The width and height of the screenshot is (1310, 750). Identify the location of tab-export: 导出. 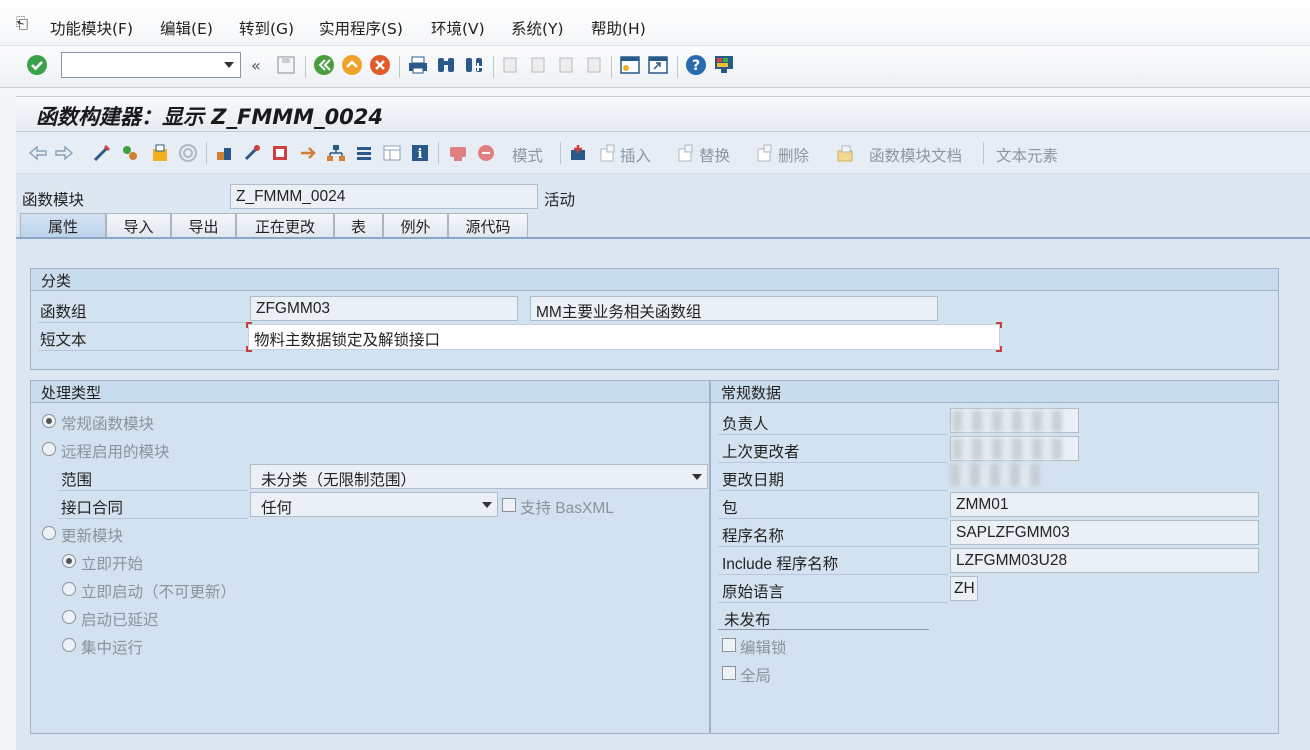
(203, 225).